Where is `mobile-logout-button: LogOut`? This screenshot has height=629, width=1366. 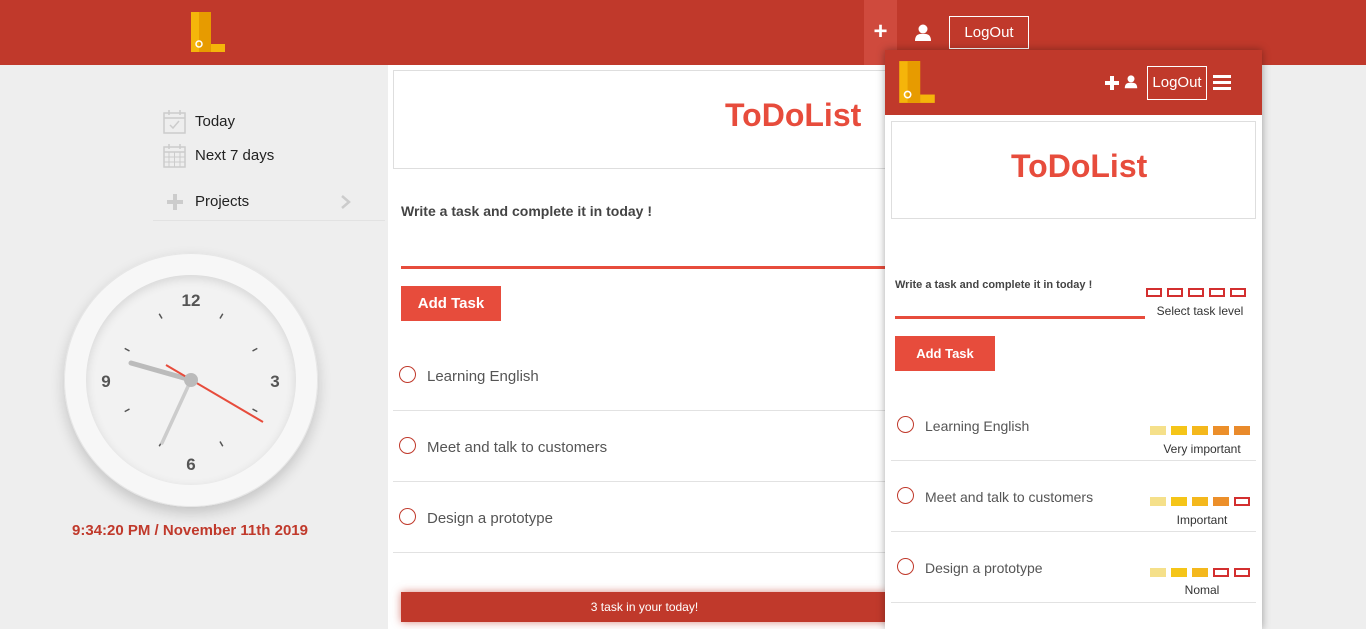
mobile-logout-button: LogOut is located at coordinates (1177, 83).